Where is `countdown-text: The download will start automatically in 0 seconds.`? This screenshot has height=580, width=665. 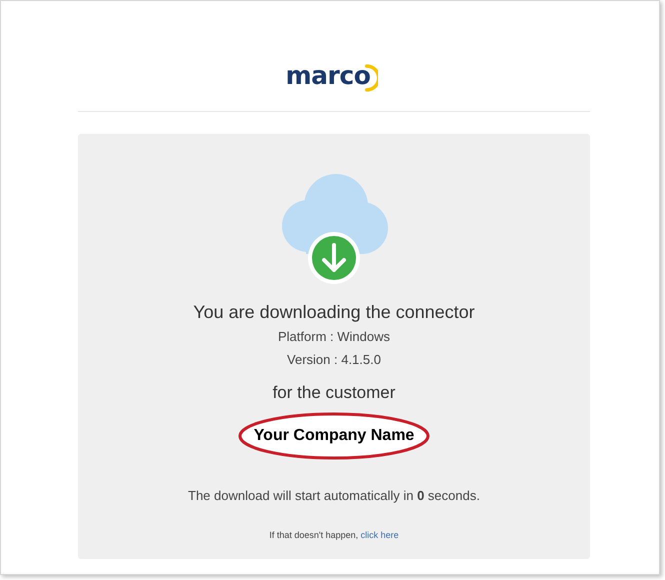
countdown-text: The download will start automatically in 0 seconds. is located at coordinates (334, 495).